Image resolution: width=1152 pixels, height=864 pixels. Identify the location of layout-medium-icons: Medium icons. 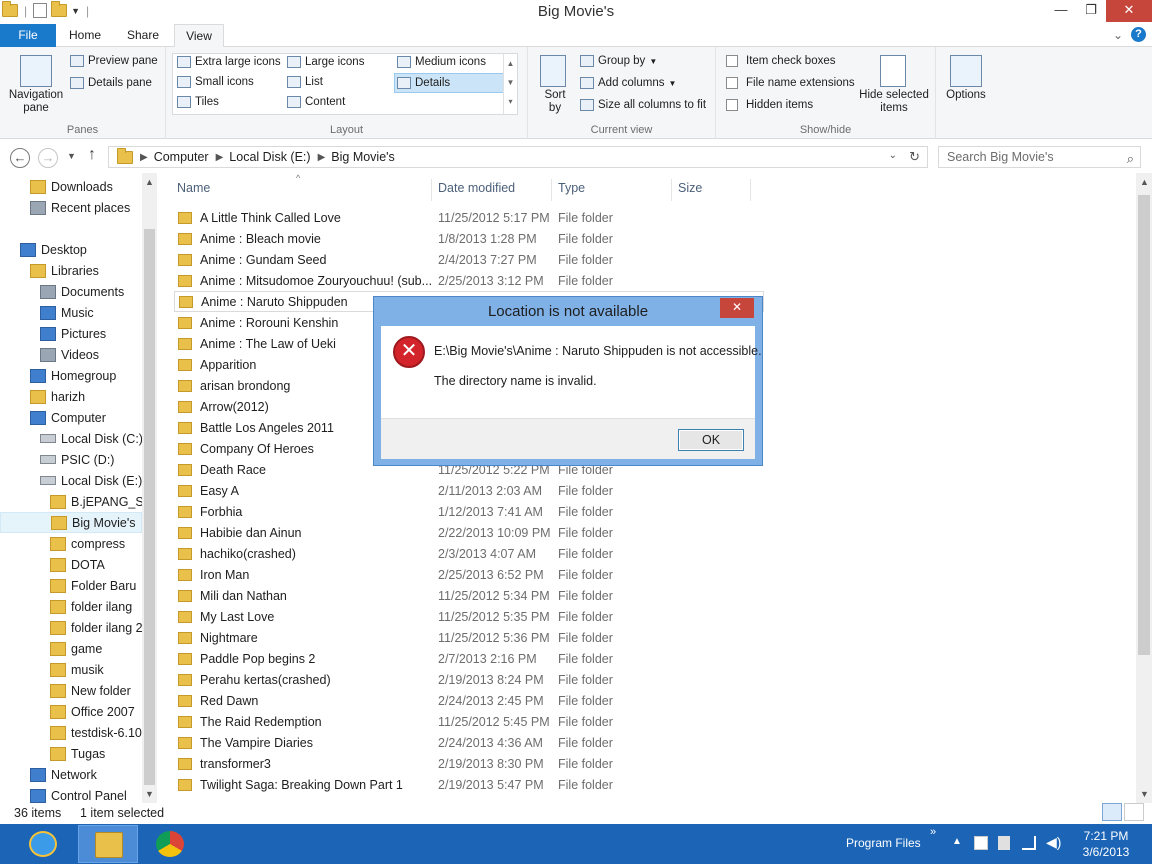
(441, 62).